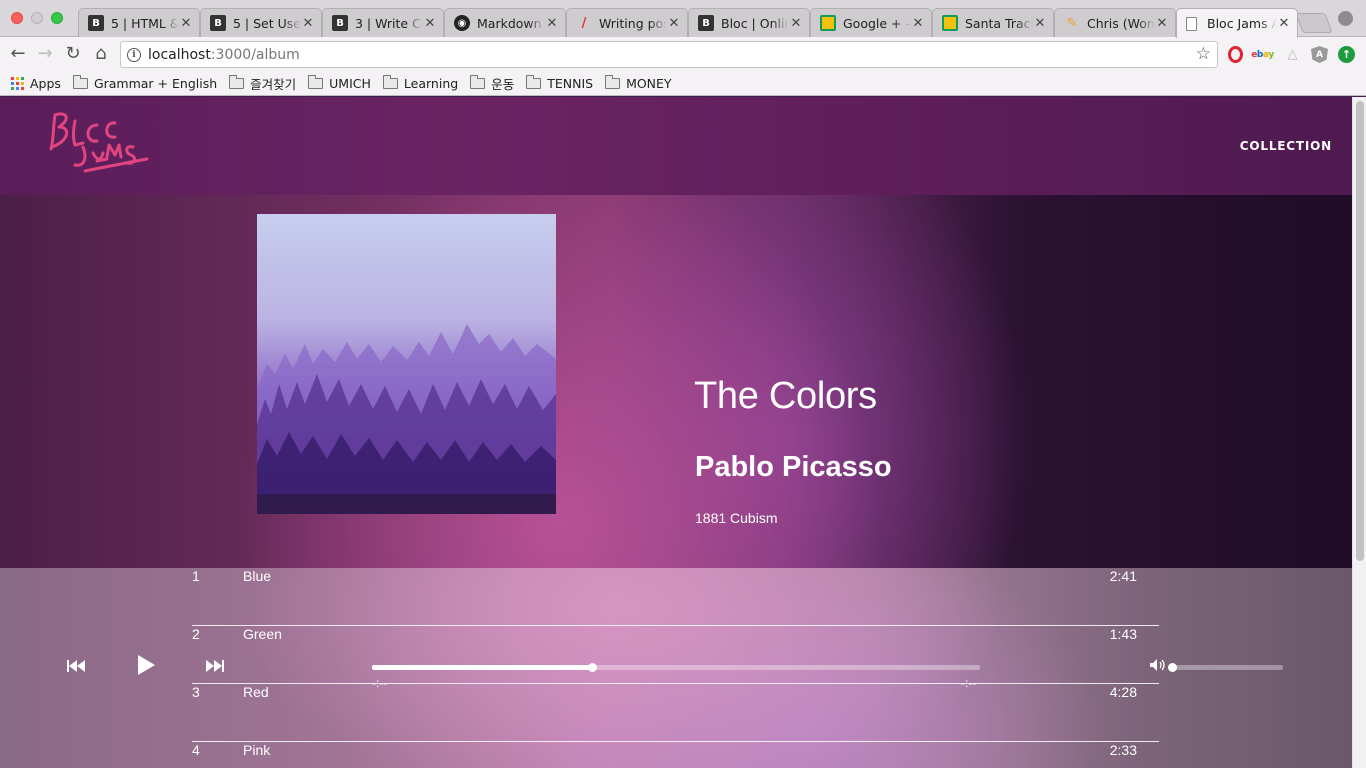 This screenshot has width=1366, height=768. I want to click on song-duration: 1:43, so click(1123, 634).